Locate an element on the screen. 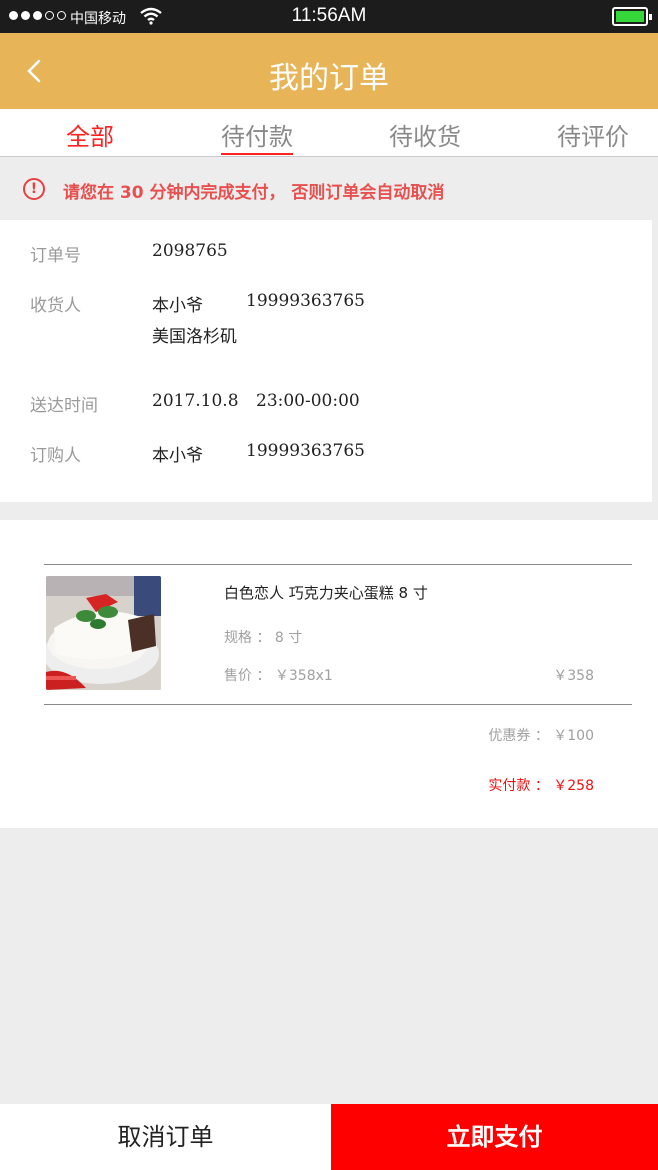  buyer-phone: 19999363765 is located at coordinates (305, 451).